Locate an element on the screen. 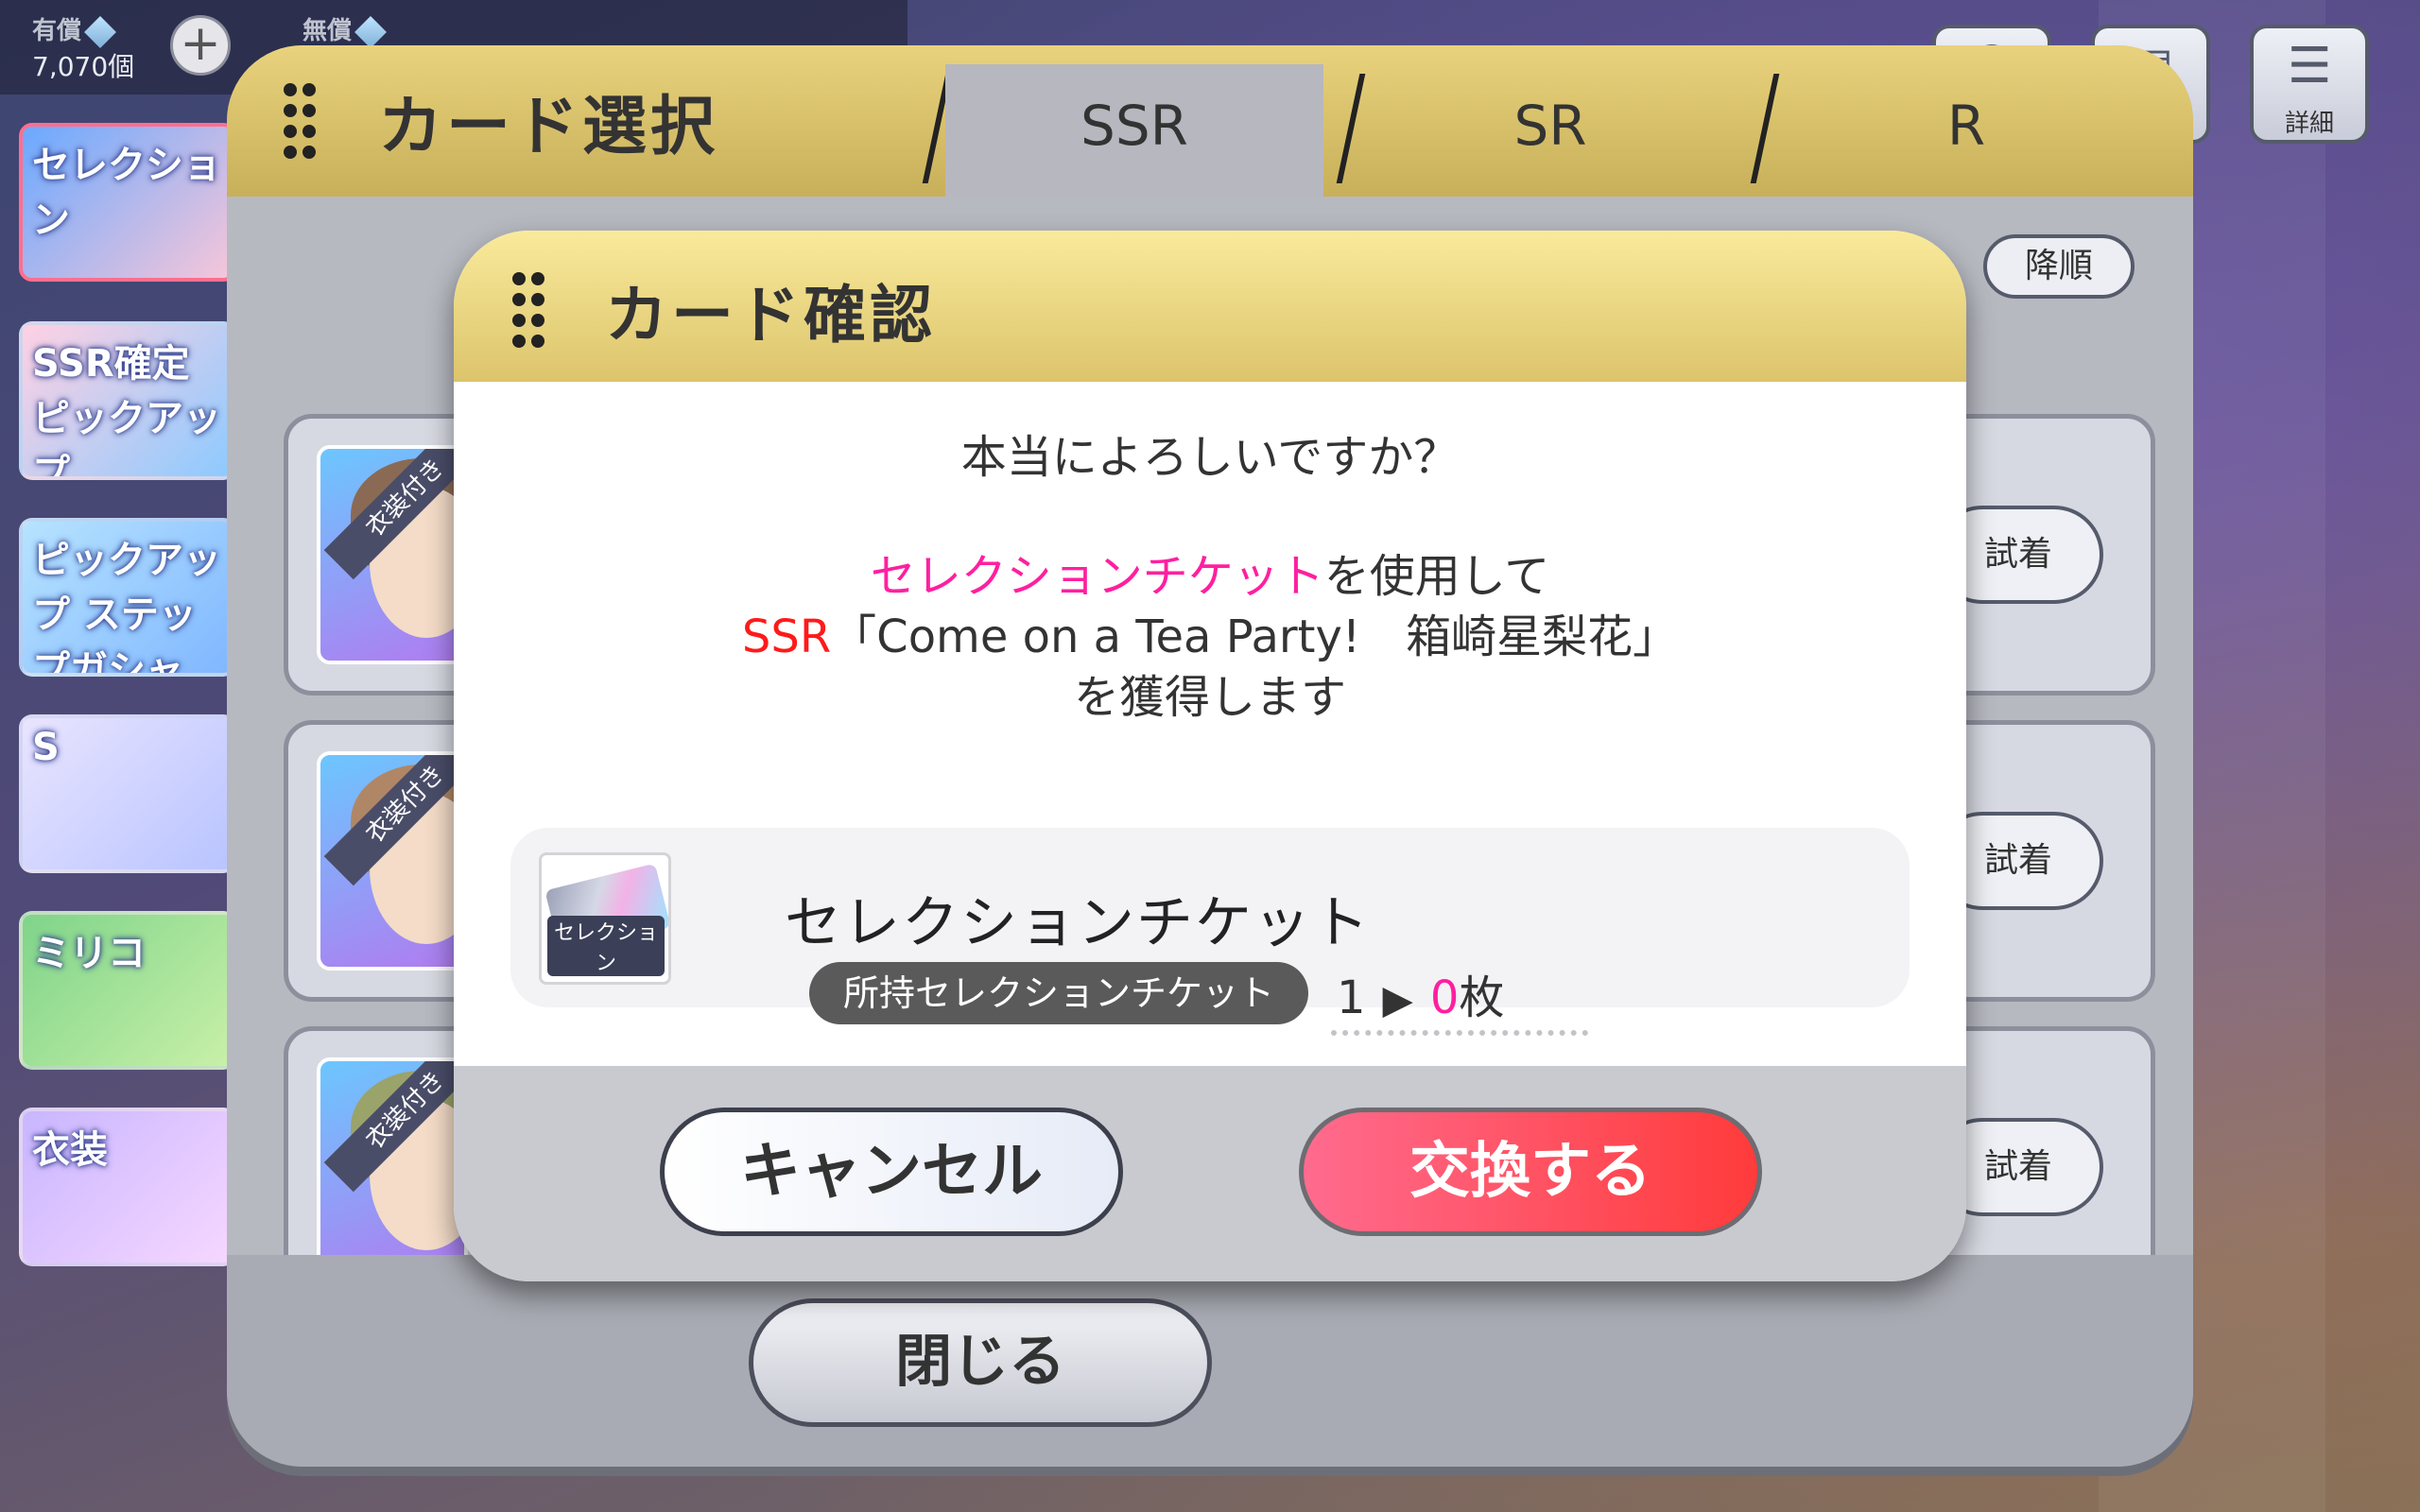  free-currency: 無償 is located at coordinates (344, 29).